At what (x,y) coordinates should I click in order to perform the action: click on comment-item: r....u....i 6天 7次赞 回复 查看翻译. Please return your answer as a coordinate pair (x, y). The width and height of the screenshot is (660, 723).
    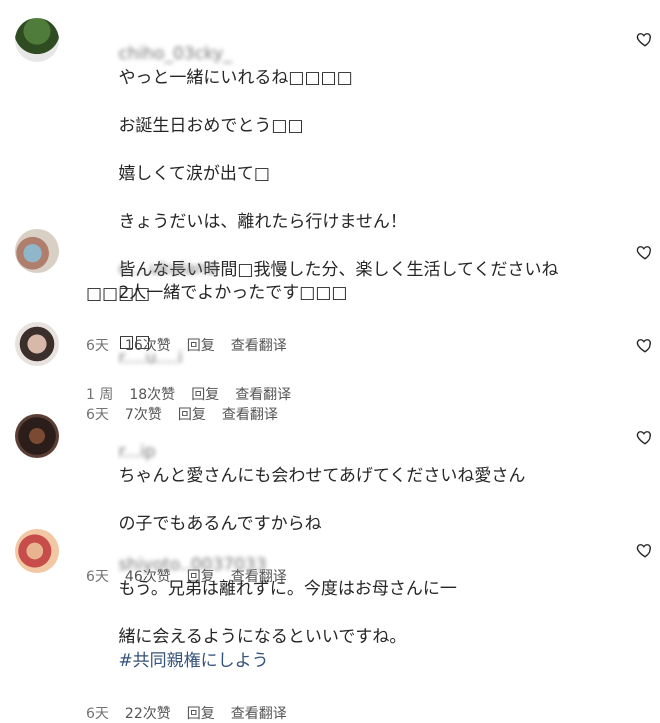
    Looking at the image, I should click on (330, 370).